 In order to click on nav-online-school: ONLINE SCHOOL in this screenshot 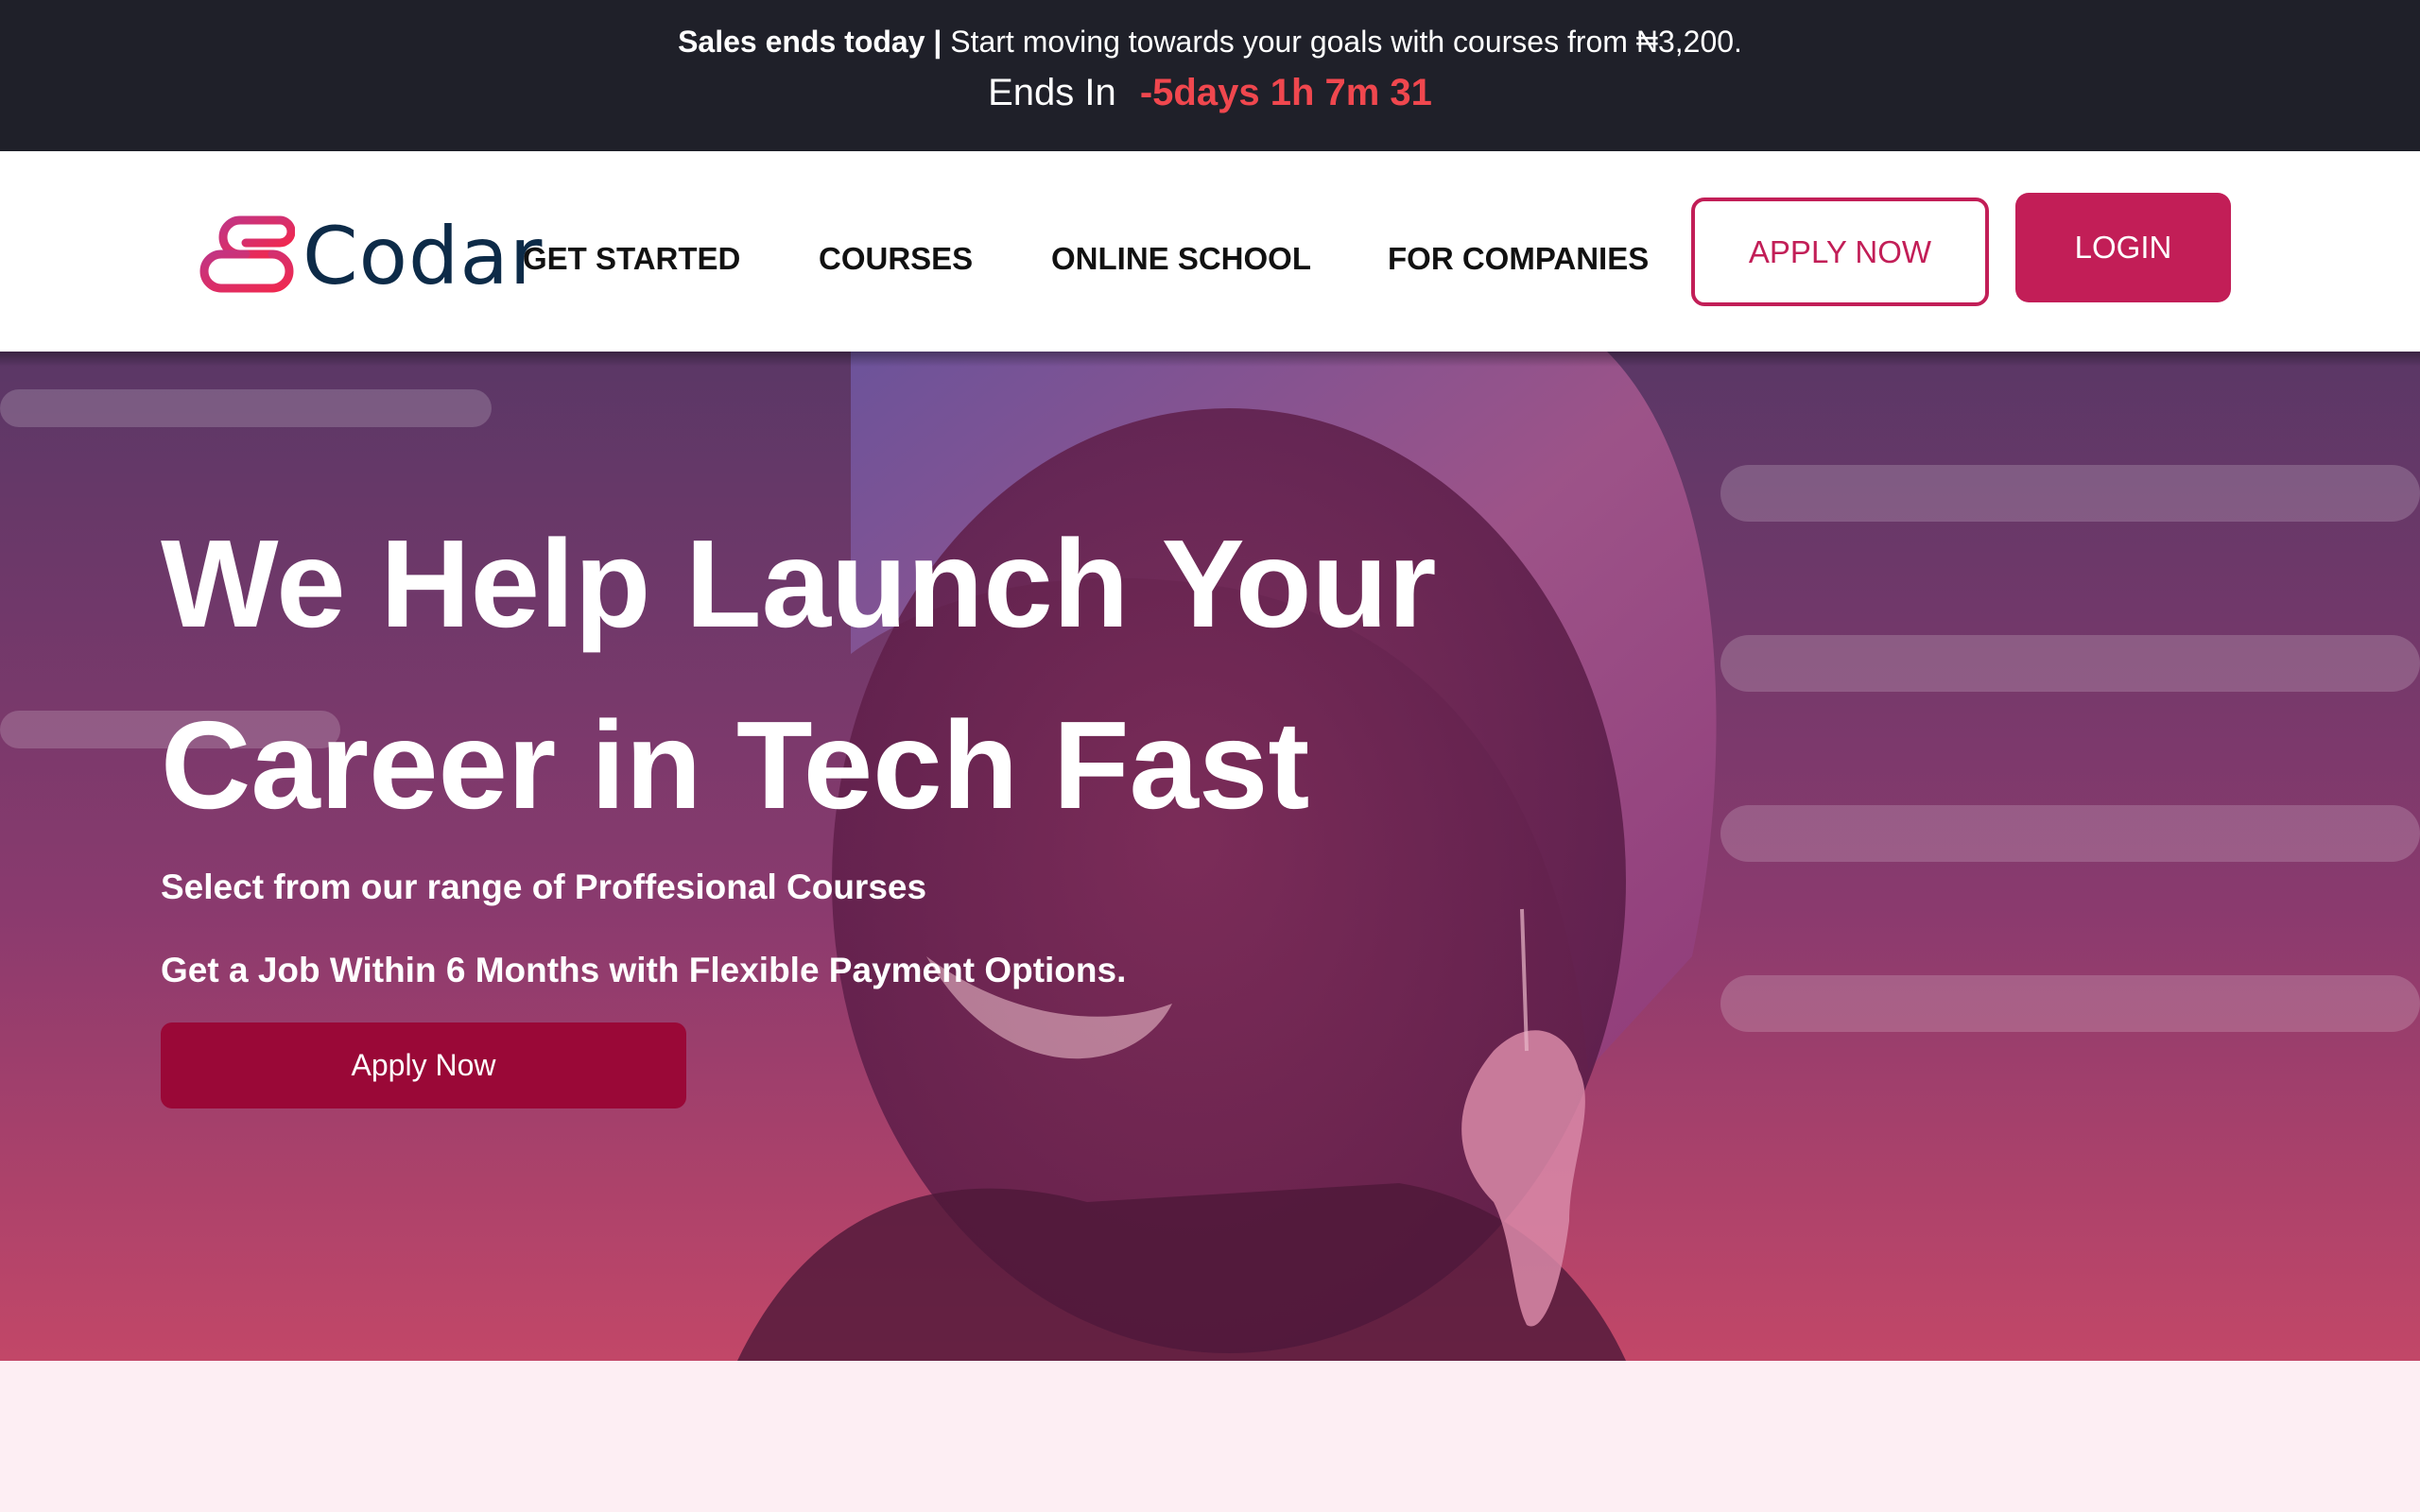, I will do `click(1181, 259)`.